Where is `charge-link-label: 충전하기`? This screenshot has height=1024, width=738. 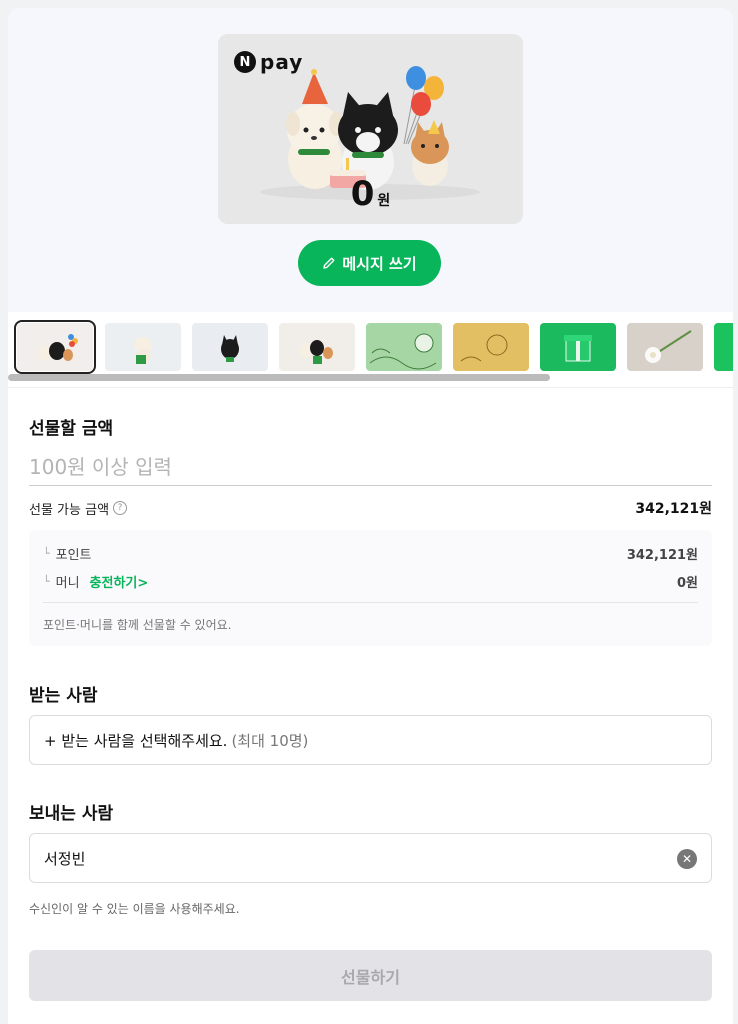
charge-link-label: 충전하기 is located at coordinates (113, 583).